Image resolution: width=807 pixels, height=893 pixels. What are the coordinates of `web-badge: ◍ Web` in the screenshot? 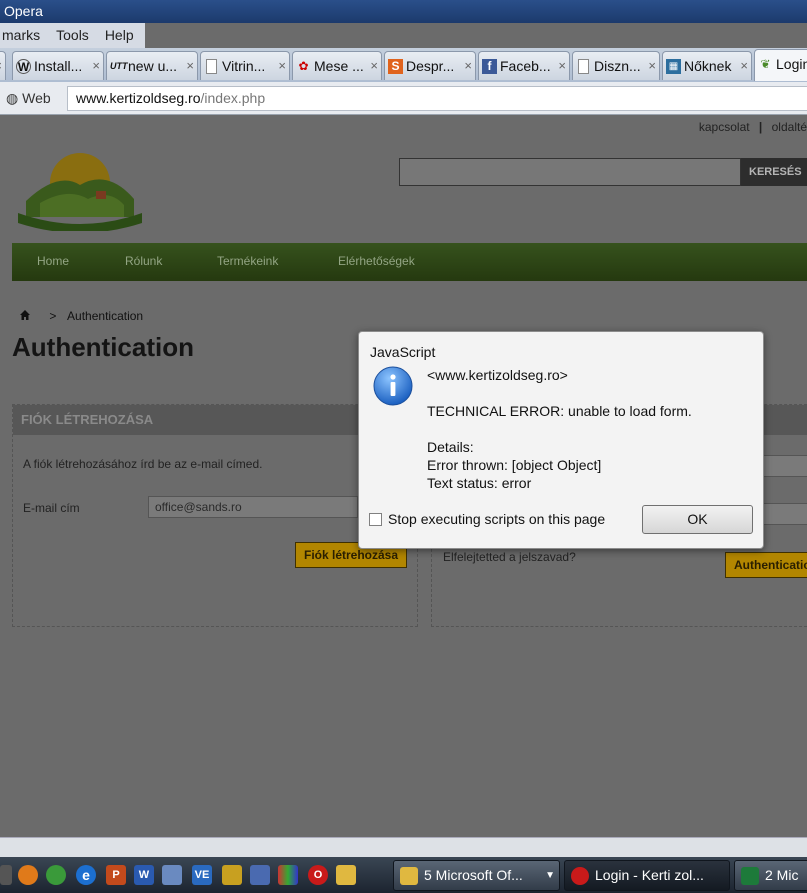 It's located at (28, 98).